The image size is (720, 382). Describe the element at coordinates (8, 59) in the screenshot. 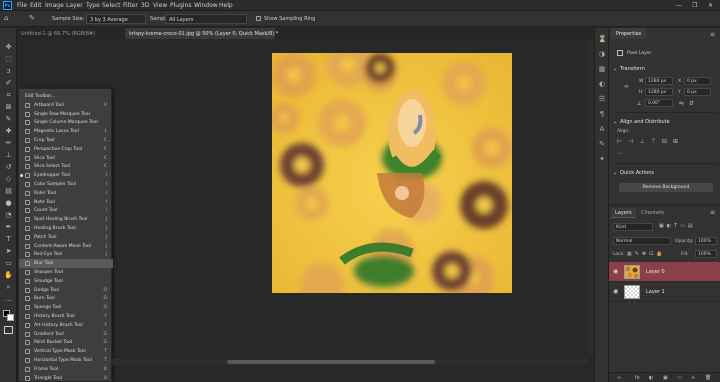

I see `marquee-icon: ⬚` at that location.